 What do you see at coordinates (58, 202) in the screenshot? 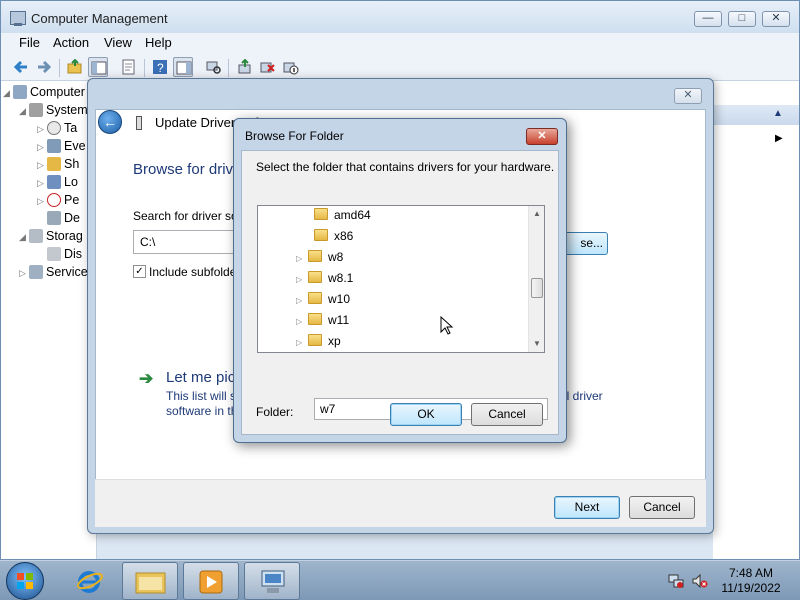
I see `tree-item-performance: ▷ Pe` at bounding box center [58, 202].